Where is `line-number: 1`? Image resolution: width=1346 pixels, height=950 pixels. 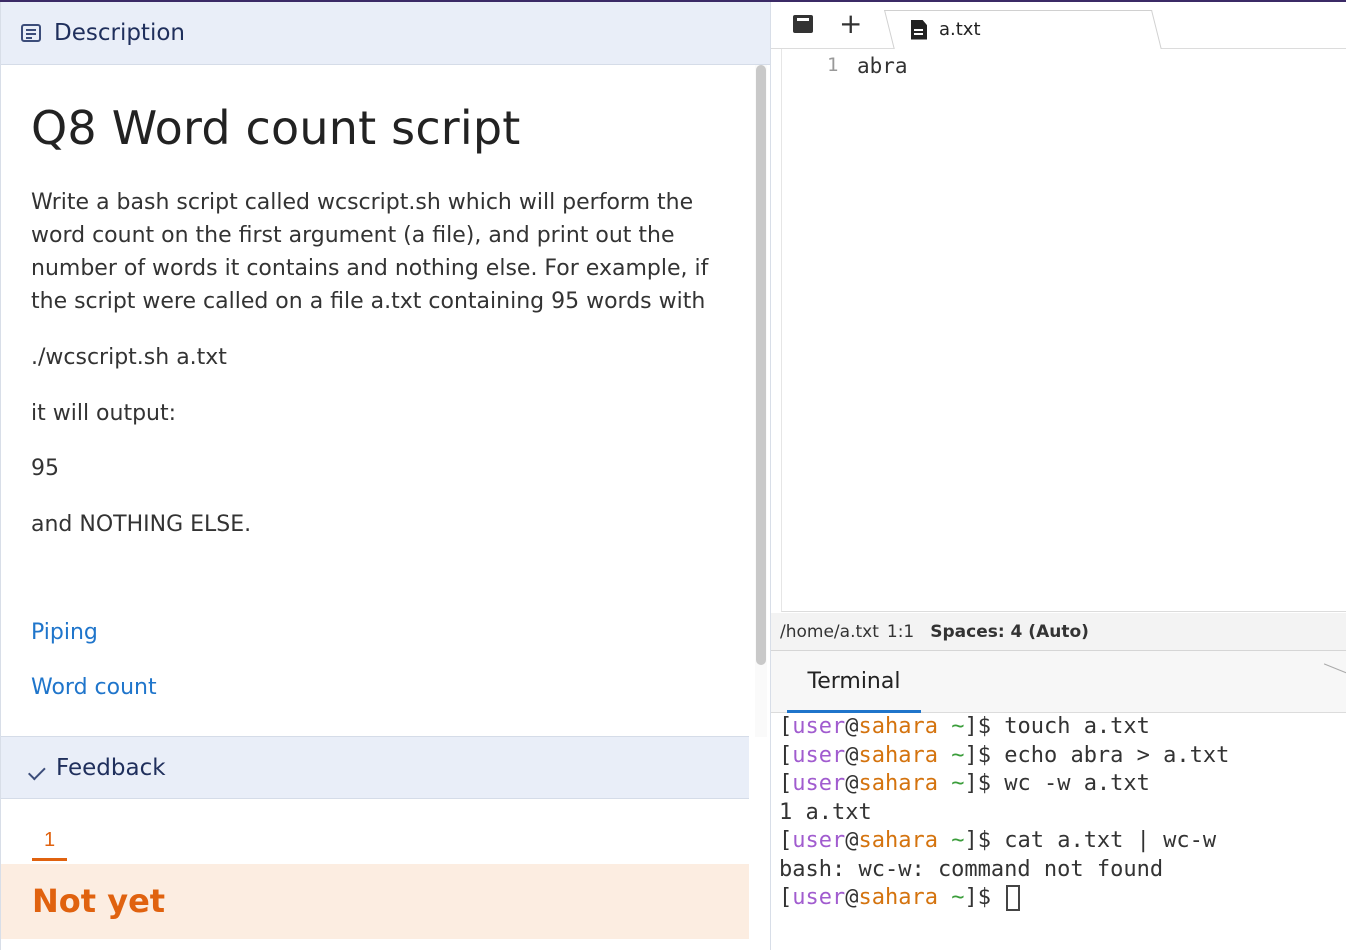 line-number: 1 is located at coordinates (833, 65).